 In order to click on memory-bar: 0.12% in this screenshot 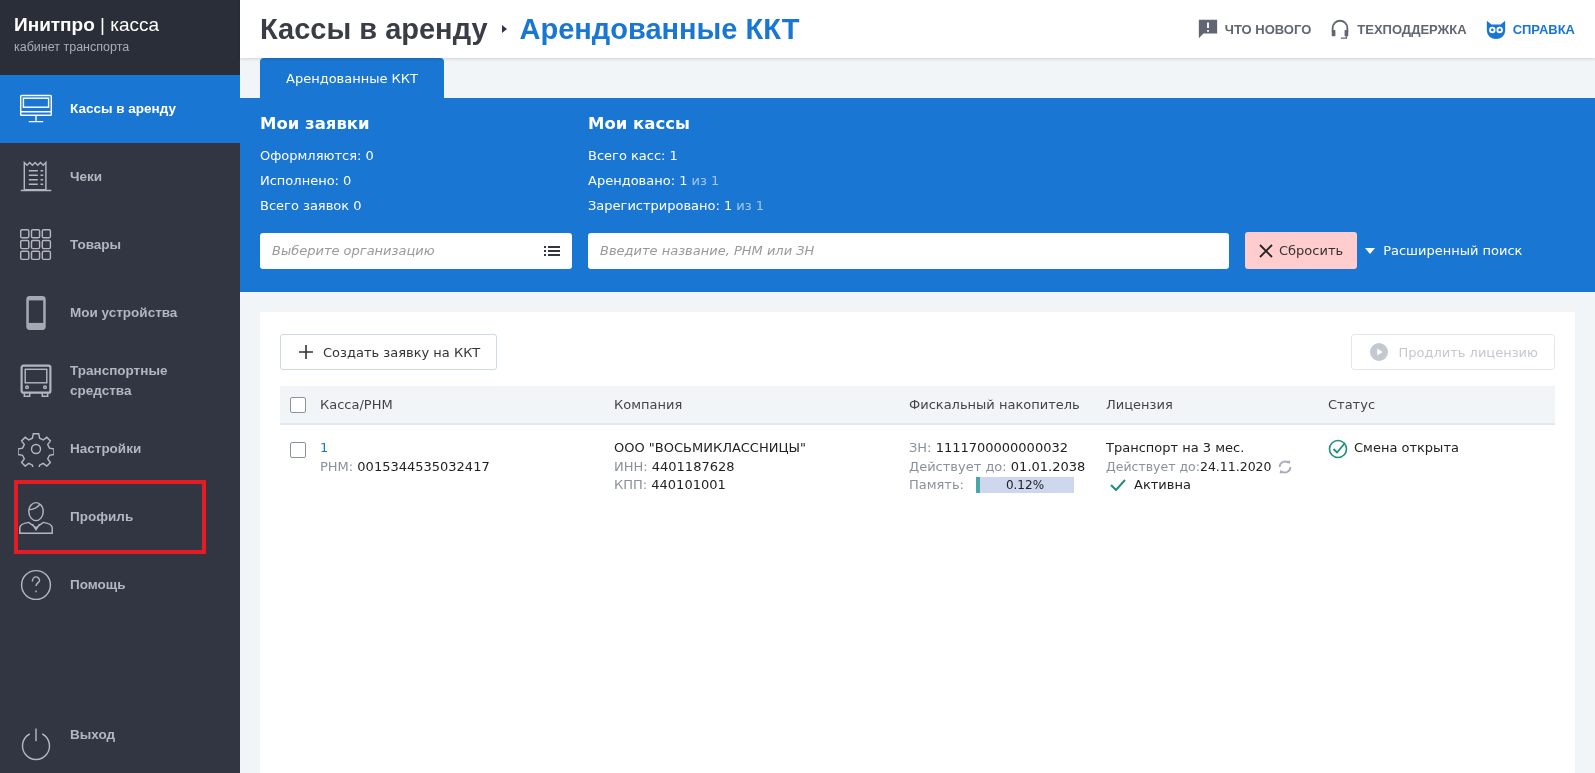, I will do `click(1025, 485)`.